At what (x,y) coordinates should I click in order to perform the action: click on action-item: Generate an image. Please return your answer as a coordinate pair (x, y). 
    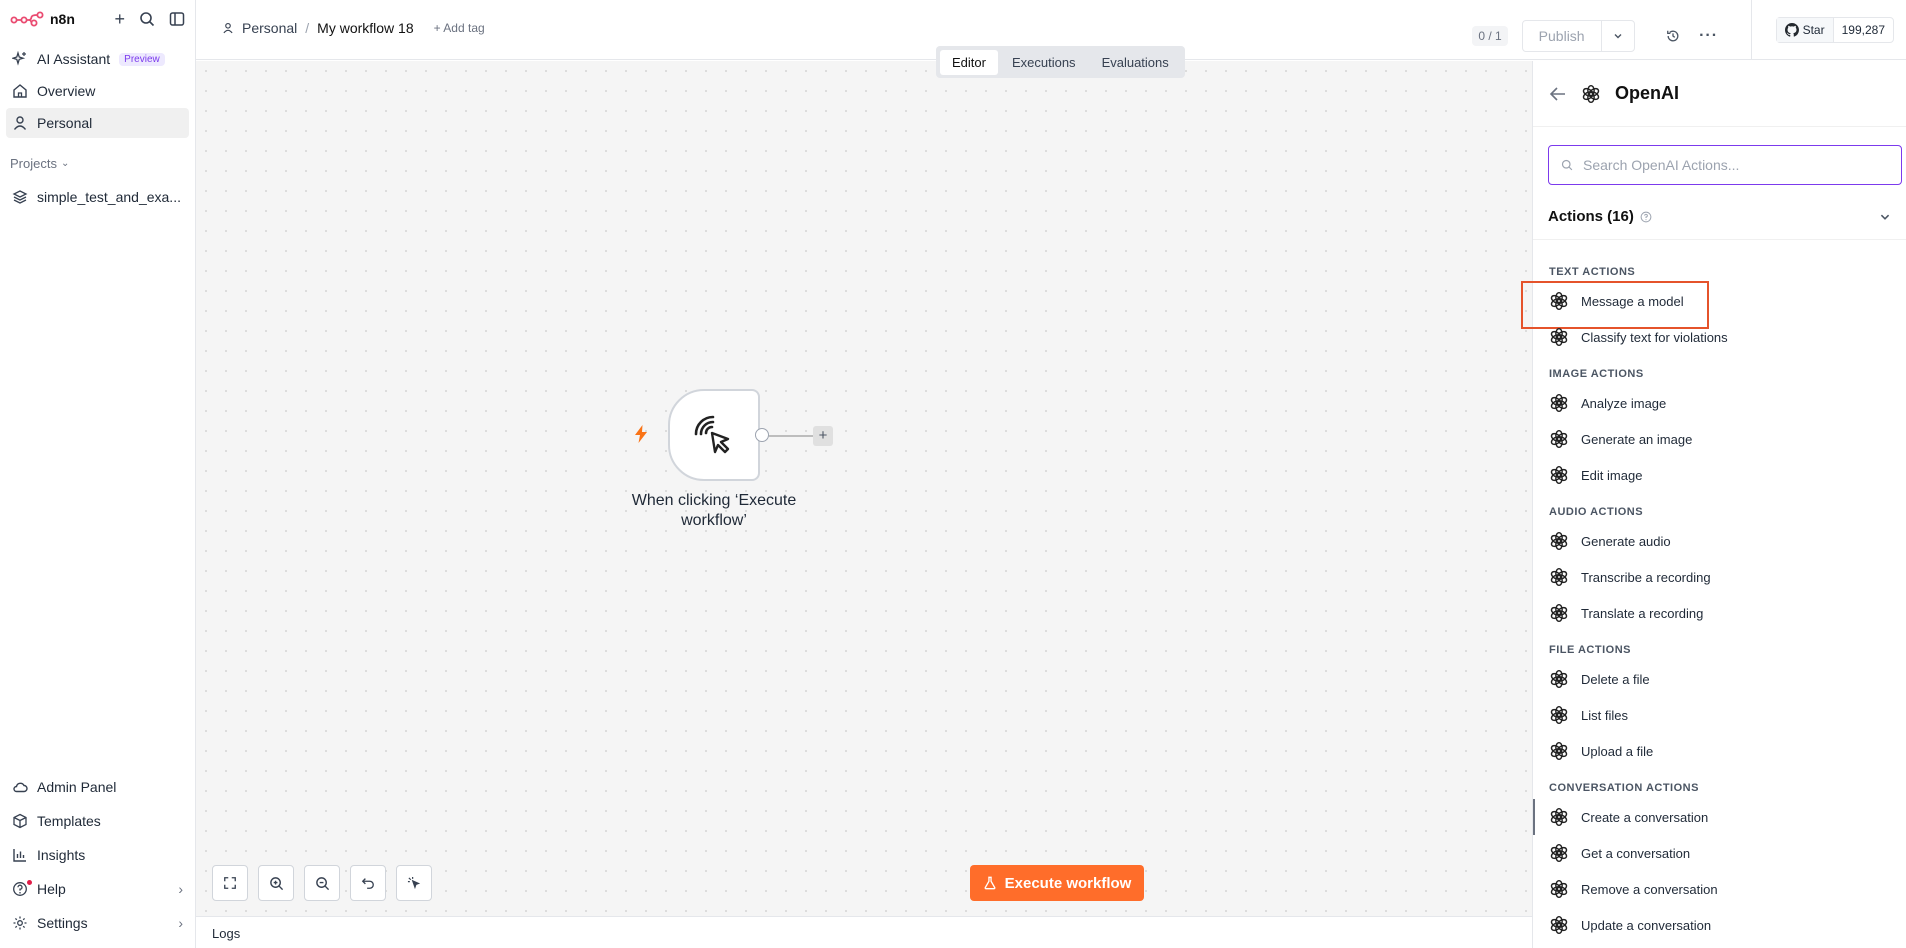
    Looking at the image, I should click on (1719, 439).